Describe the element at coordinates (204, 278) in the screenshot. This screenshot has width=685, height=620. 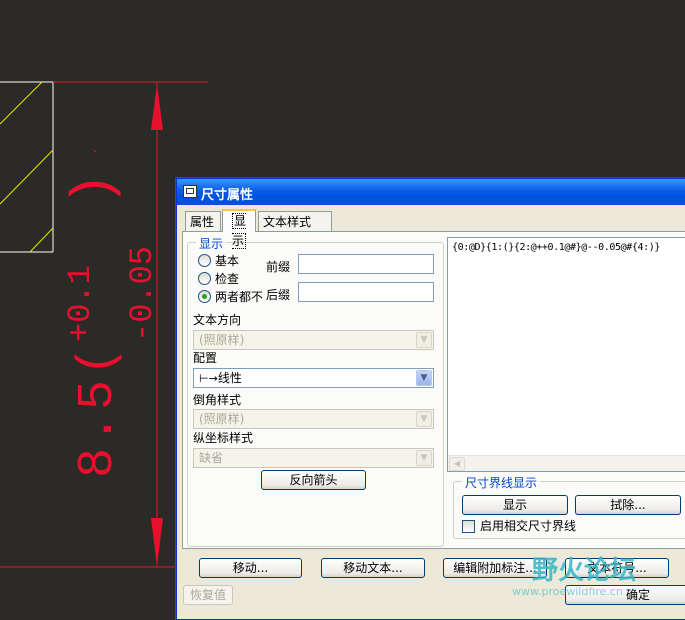
I see `radio-inspection-circle` at that location.